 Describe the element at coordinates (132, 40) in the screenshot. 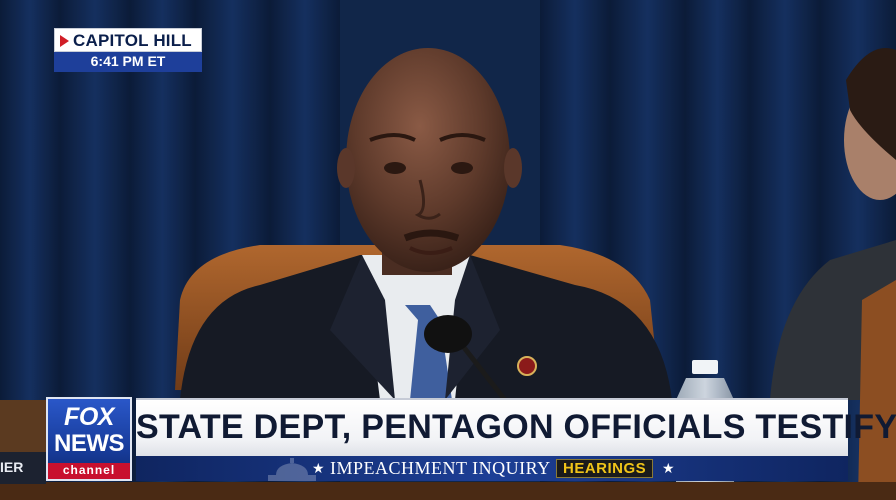

I see `location-label: CAPITOL HILL` at that location.